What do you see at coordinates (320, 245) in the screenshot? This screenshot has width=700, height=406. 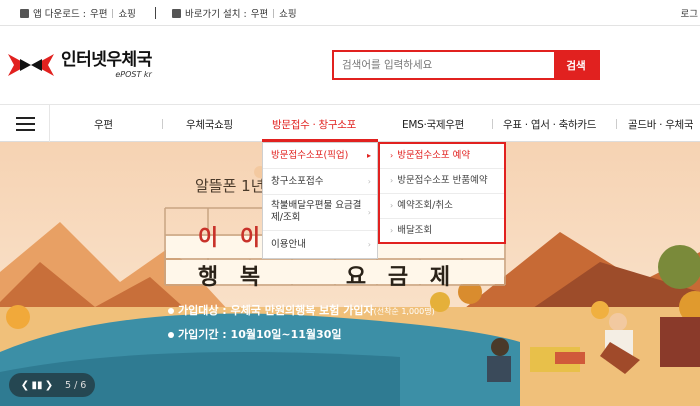 I see `dropdown-item-guide: 이용안내 ›` at bounding box center [320, 245].